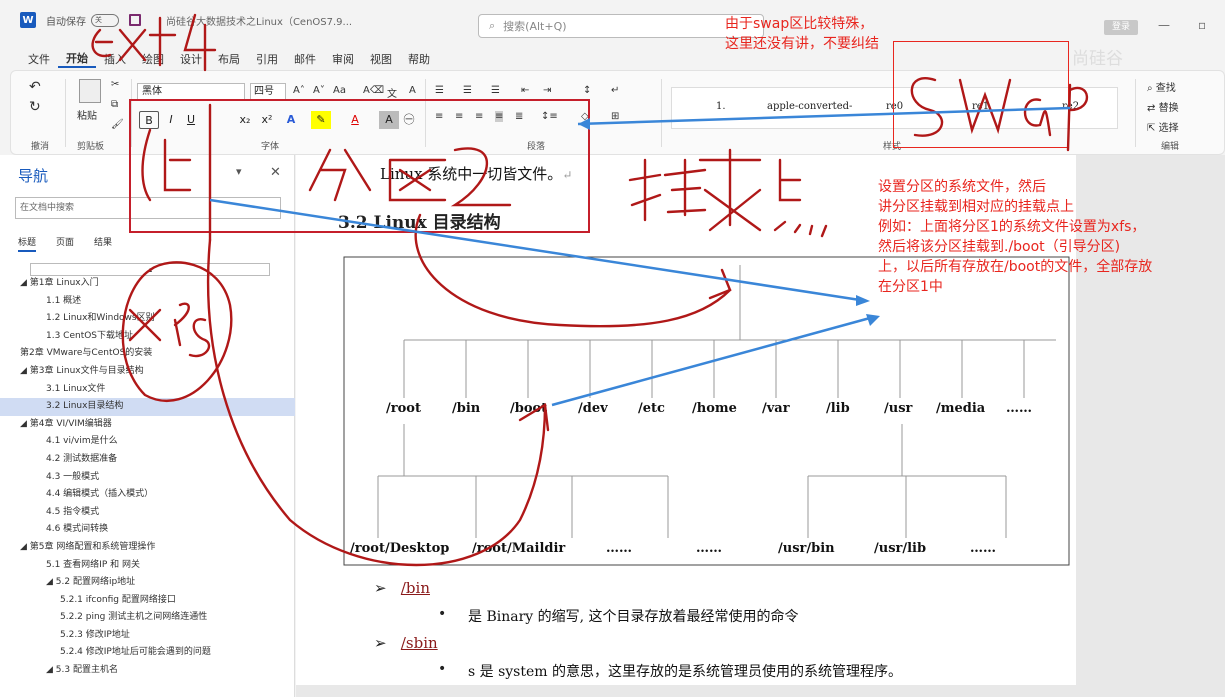 The height and width of the screenshot is (697, 1225). What do you see at coordinates (147, 302) in the screenshot?
I see `nav-heading-item: 1.1 概述` at bounding box center [147, 302].